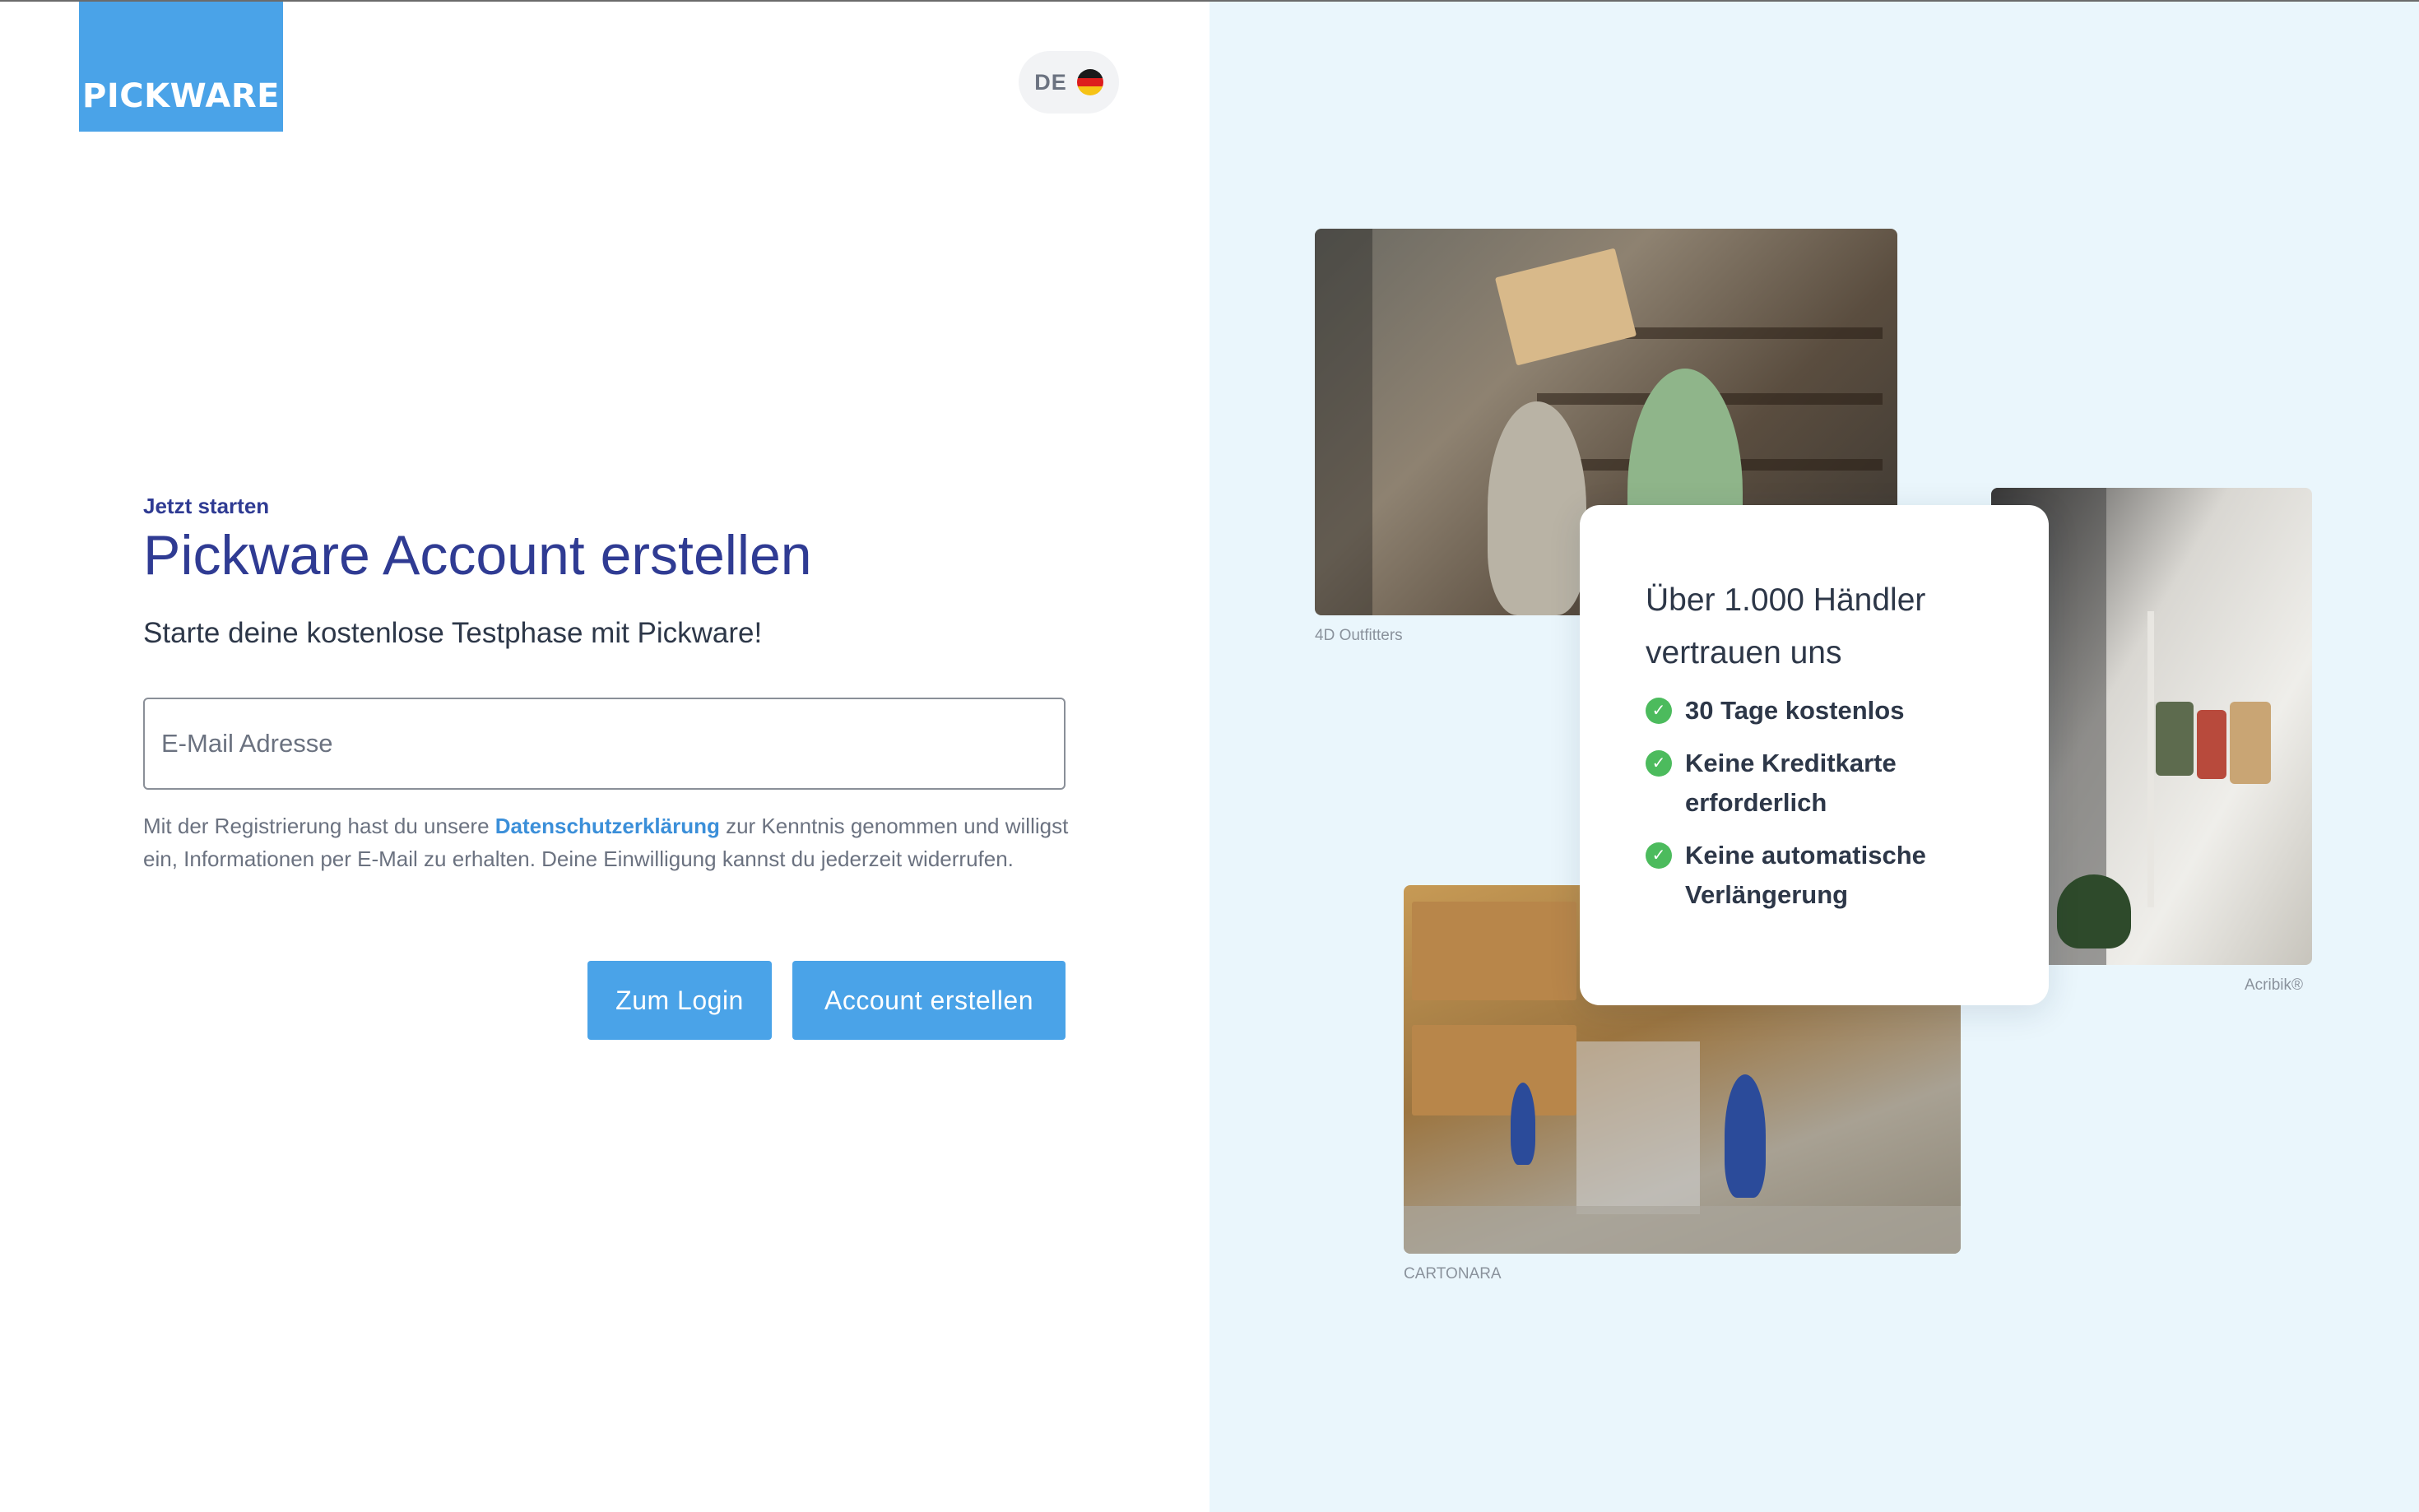  Describe the element at coordinates (608, 826) in the screenshot. I see `privacy-policy-link: Datenschutzerklärung` at that location.